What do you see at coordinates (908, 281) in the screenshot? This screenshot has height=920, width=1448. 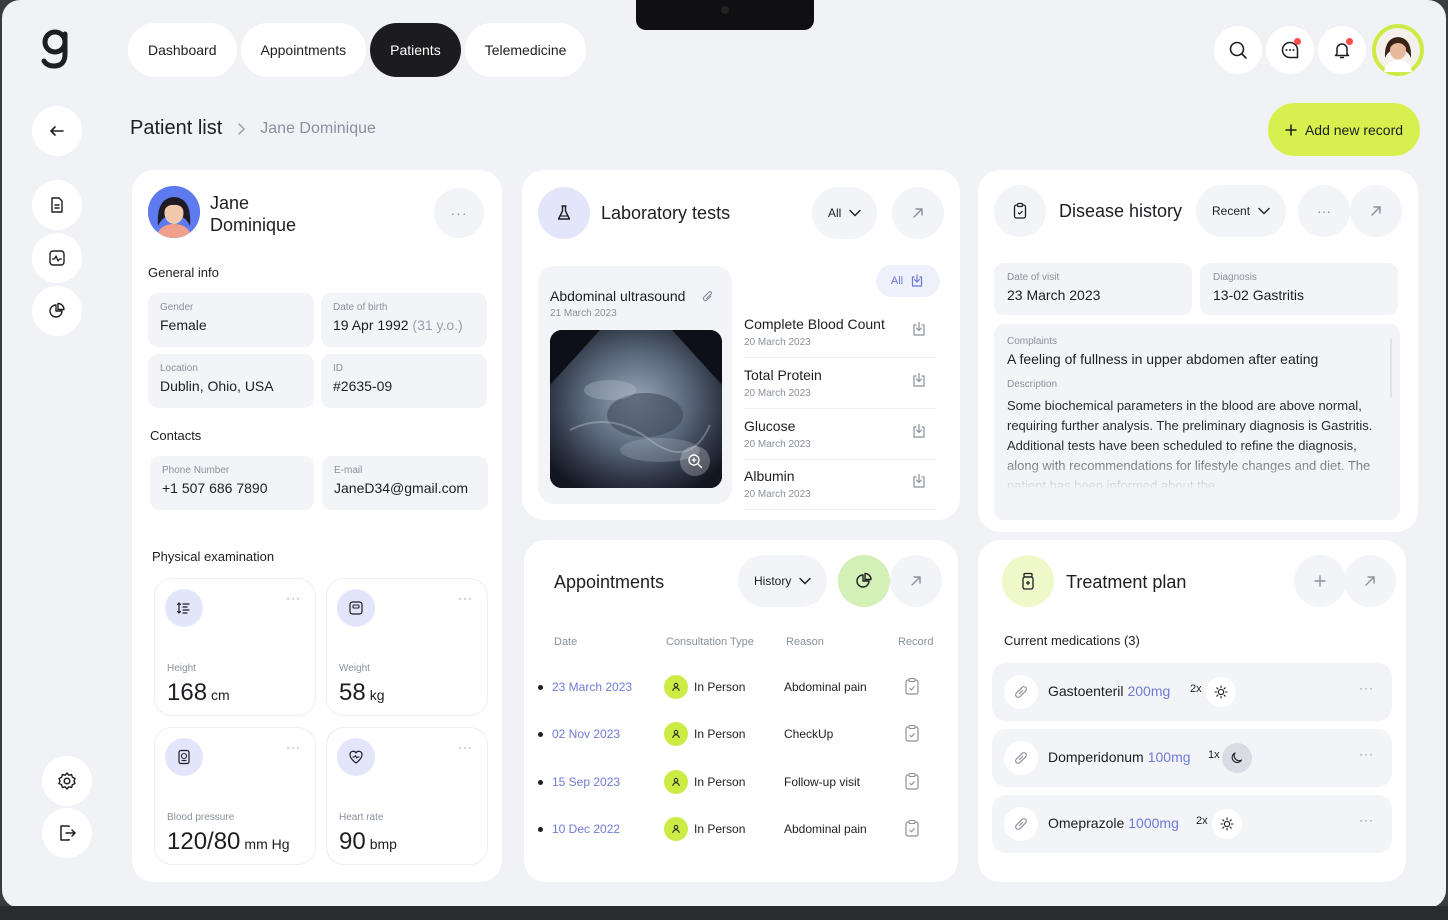 I see `download-all-chip: All` at bounding box center [908, 281].